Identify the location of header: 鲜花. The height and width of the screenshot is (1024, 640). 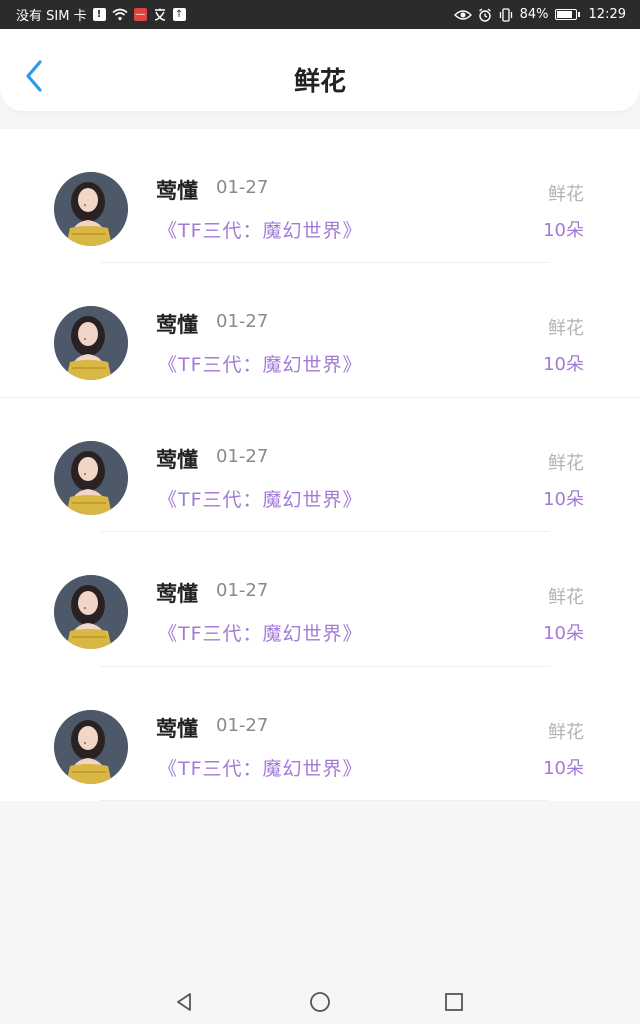
(320, 70).